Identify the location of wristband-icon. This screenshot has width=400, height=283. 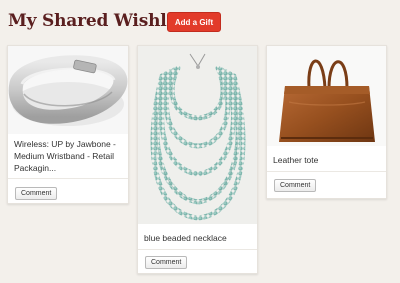
(68, 90).